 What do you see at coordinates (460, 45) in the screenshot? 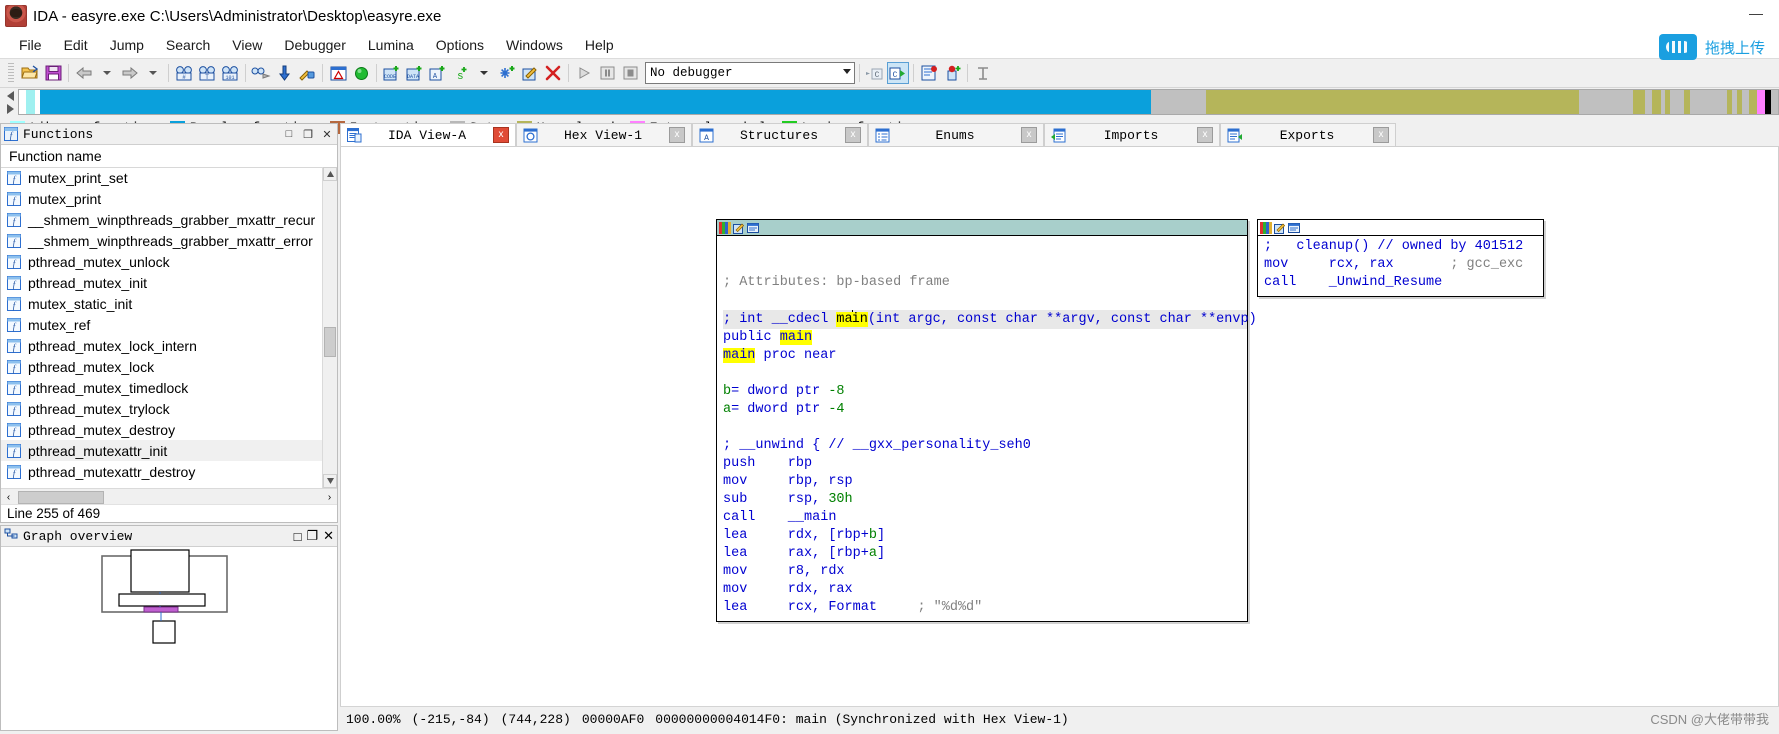
I see `menu-options: Options` at bounding box center [460, 45].